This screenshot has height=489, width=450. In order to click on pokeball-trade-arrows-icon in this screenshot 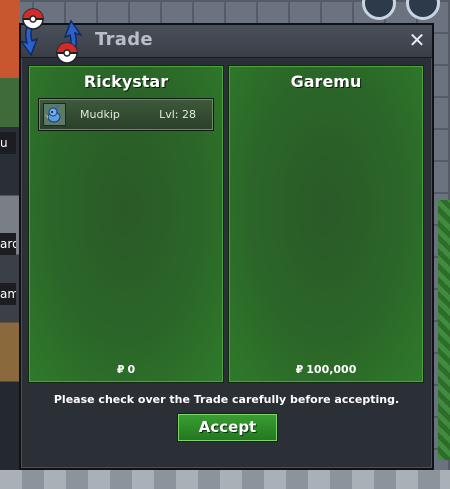, I will do `click(51, 36)`.